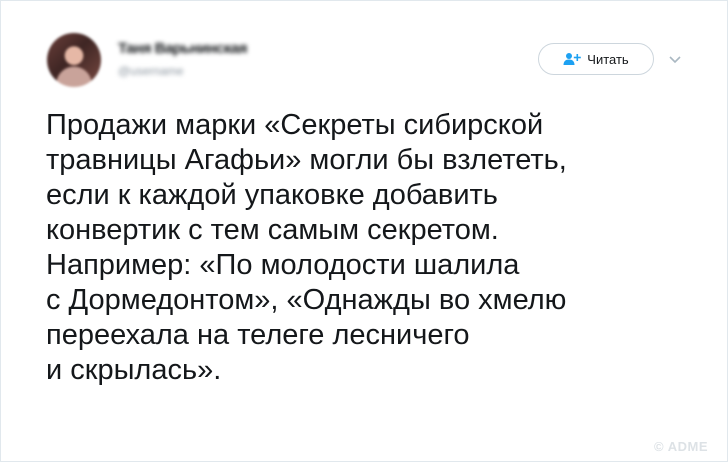 The height and width of the screenshot is (462, 728). What do you see at coordinates (151, 71) in the screenshot?
I see `author-handle: @username` at bounding box center [151, 71].